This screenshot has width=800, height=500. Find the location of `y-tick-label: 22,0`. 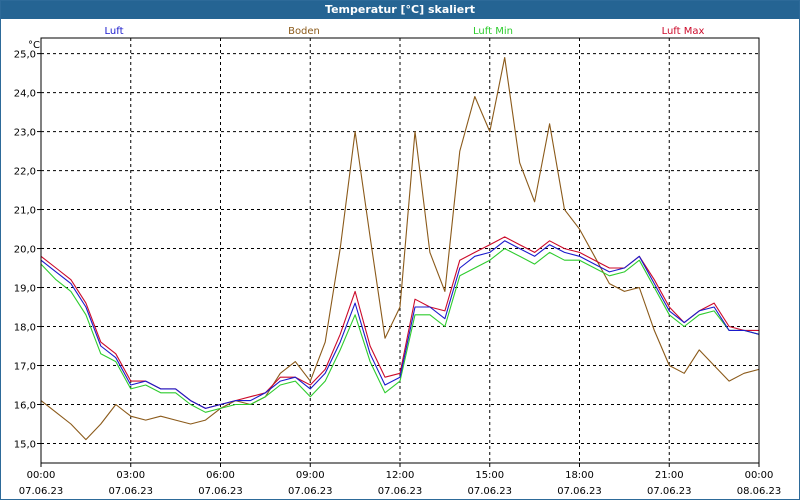

y-tick-label: 22,0 is located at coordinates (25, 172).